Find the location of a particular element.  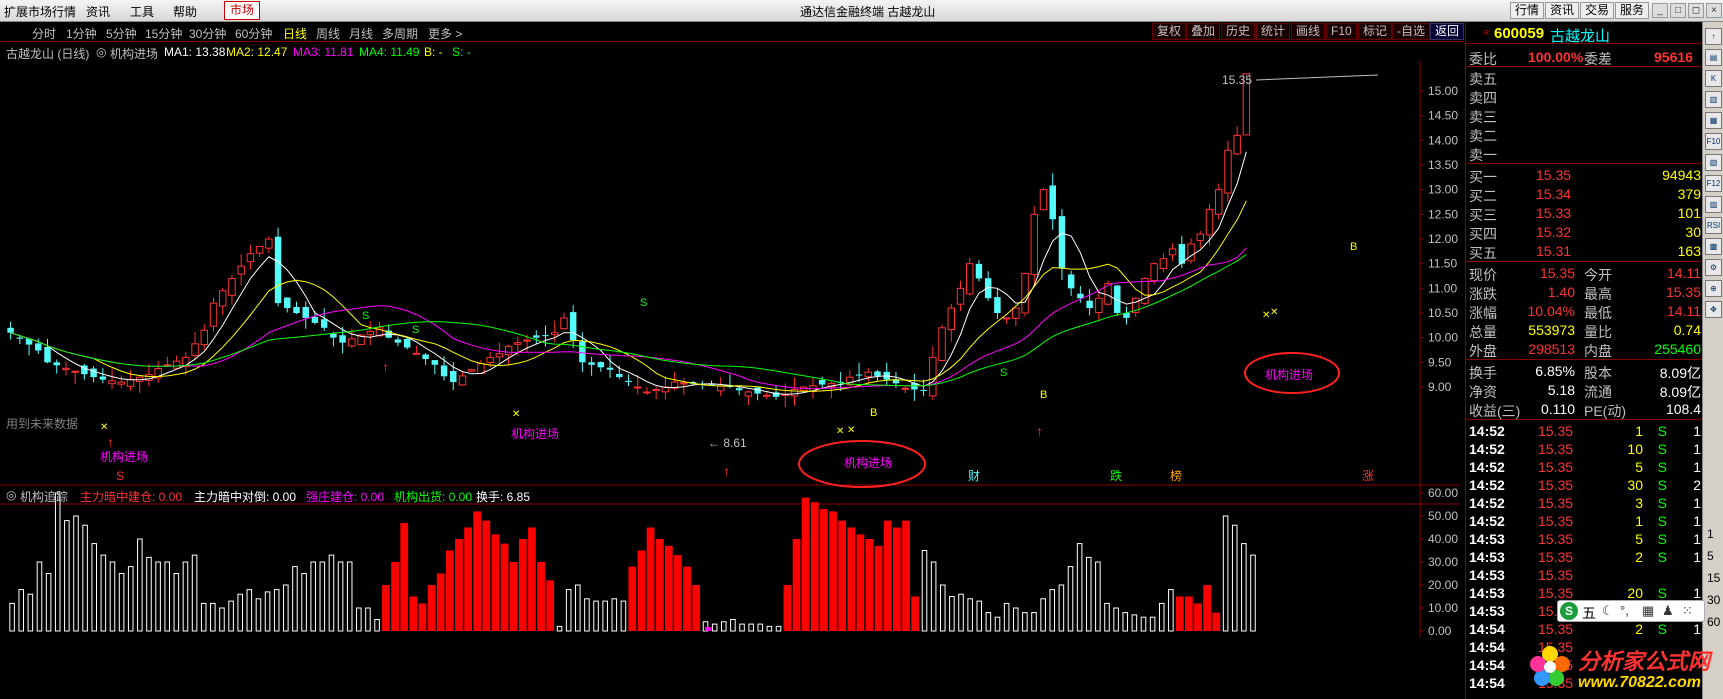

tick-count: 1 is located at coordinates (1697, 449).